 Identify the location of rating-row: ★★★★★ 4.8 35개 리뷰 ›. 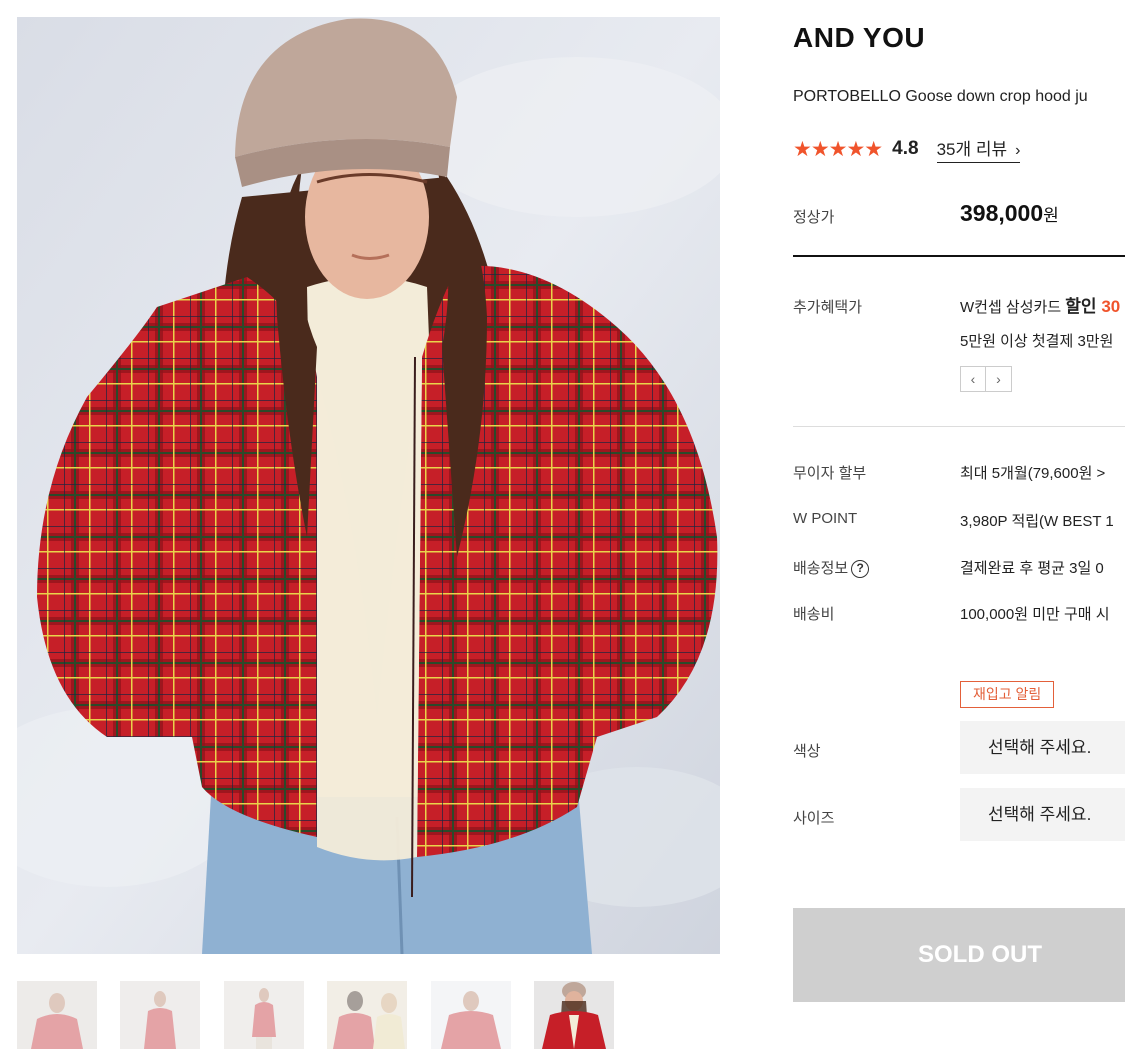
(907, 149).